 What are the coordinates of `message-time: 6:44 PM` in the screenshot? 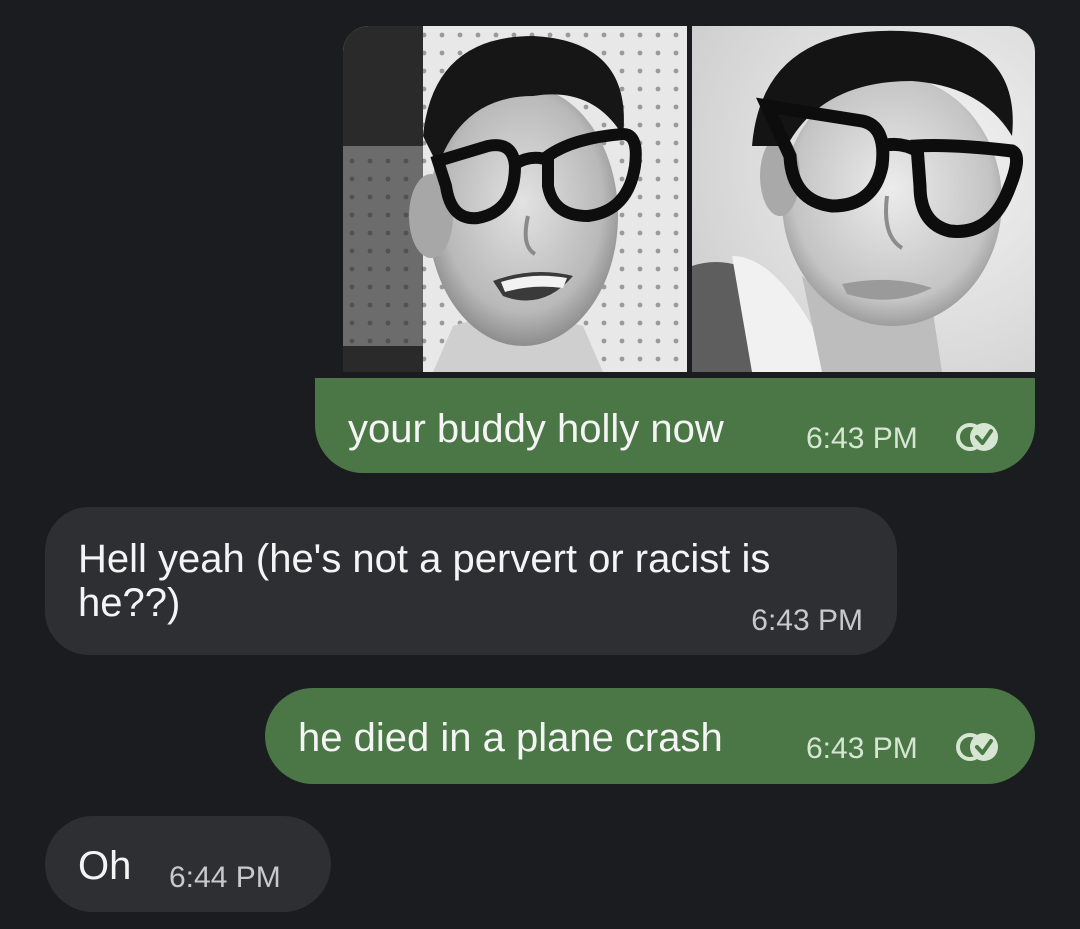 It's located at (225, 877).